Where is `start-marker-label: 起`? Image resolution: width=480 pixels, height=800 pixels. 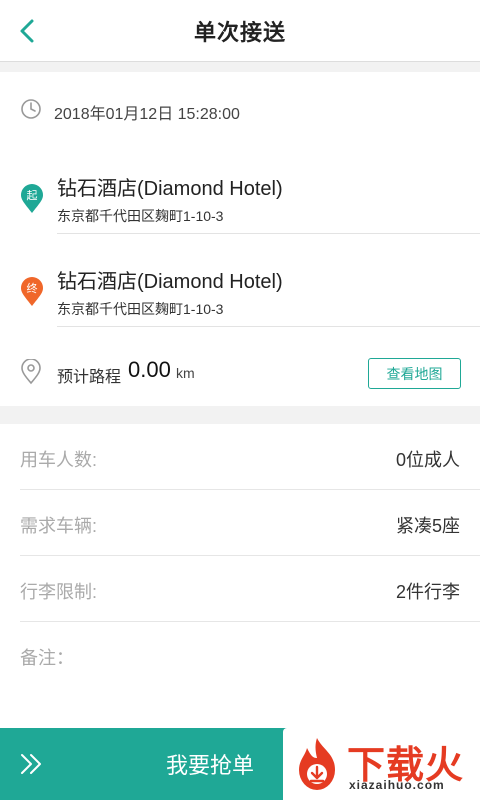 start-marker-label: 起 is located at coordinates (32, 195).